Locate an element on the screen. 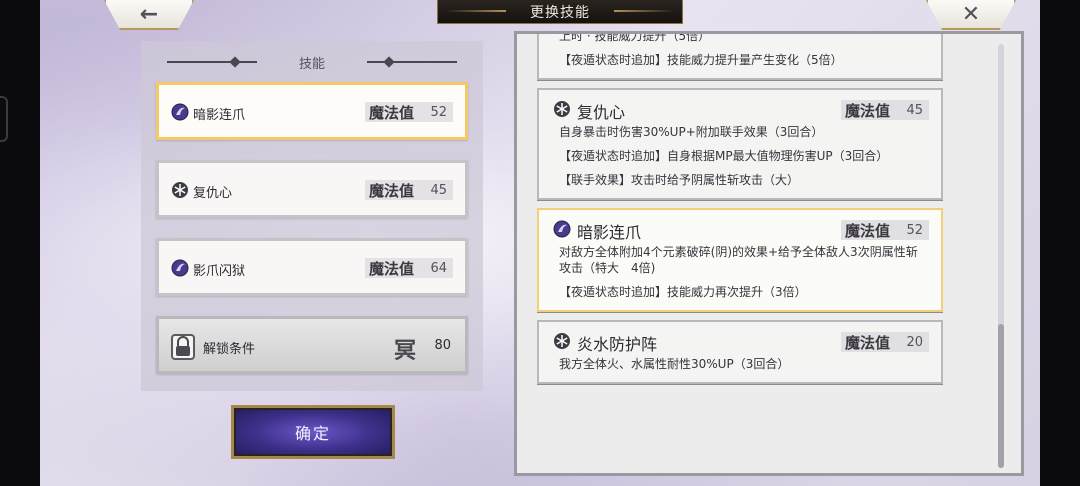  title-deco-right is located at coordinates (644, 11).